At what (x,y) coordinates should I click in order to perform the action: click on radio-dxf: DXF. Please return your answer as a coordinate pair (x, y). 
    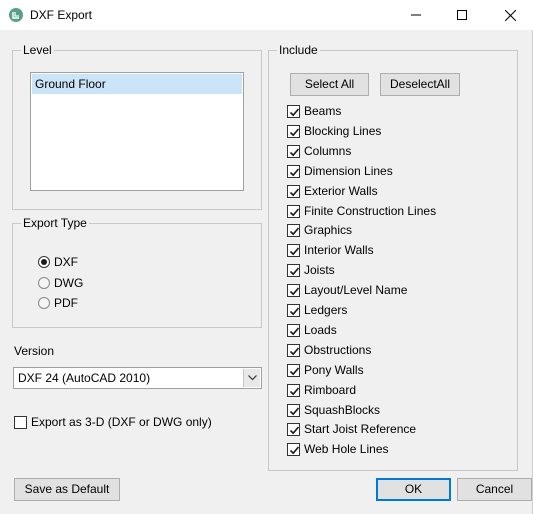
    Looking at the image, I should click on (58, 262).